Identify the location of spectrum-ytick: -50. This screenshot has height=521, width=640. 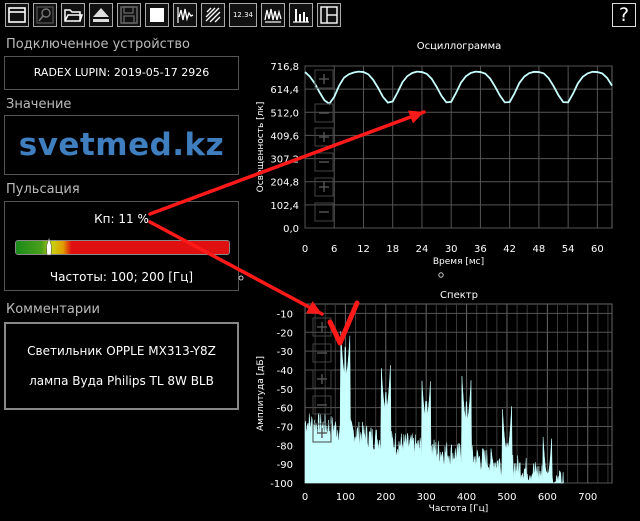
(285, 390).